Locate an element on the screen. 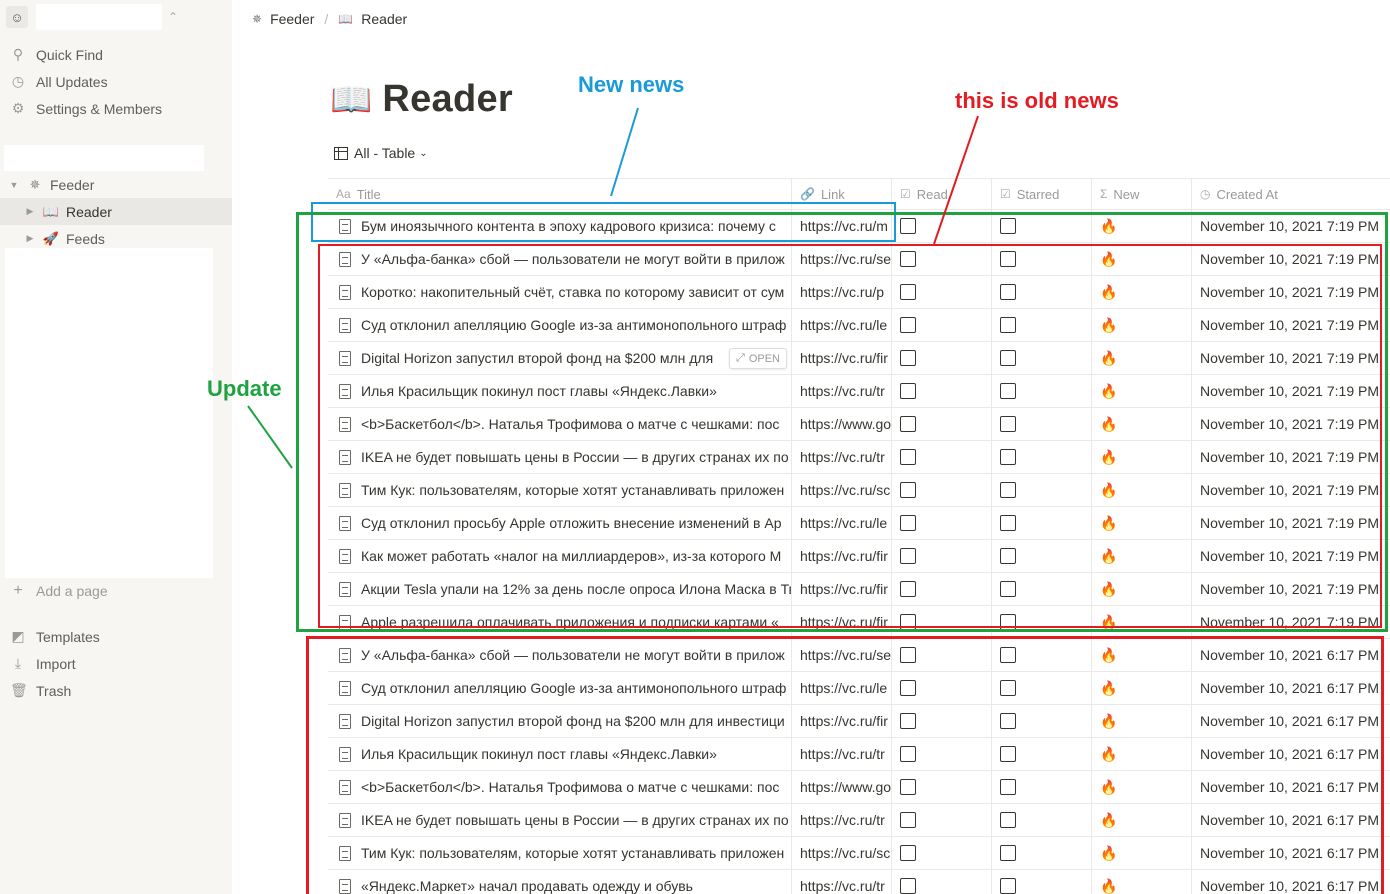  sidebar-item-label: Templates is located at coordinates (68, 636).